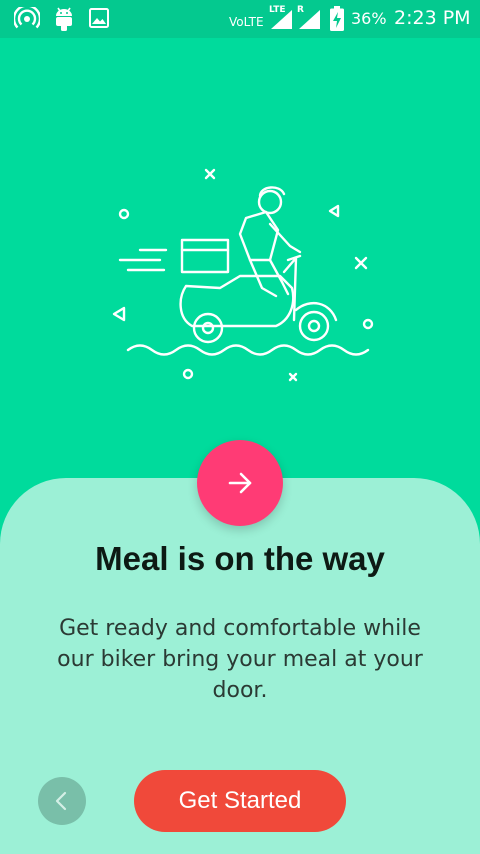 This screenshot has width=480, height=854. Describe the element at coordinates (369, 18) in the screenshot. I see `battery-percent: 36%` at that location.